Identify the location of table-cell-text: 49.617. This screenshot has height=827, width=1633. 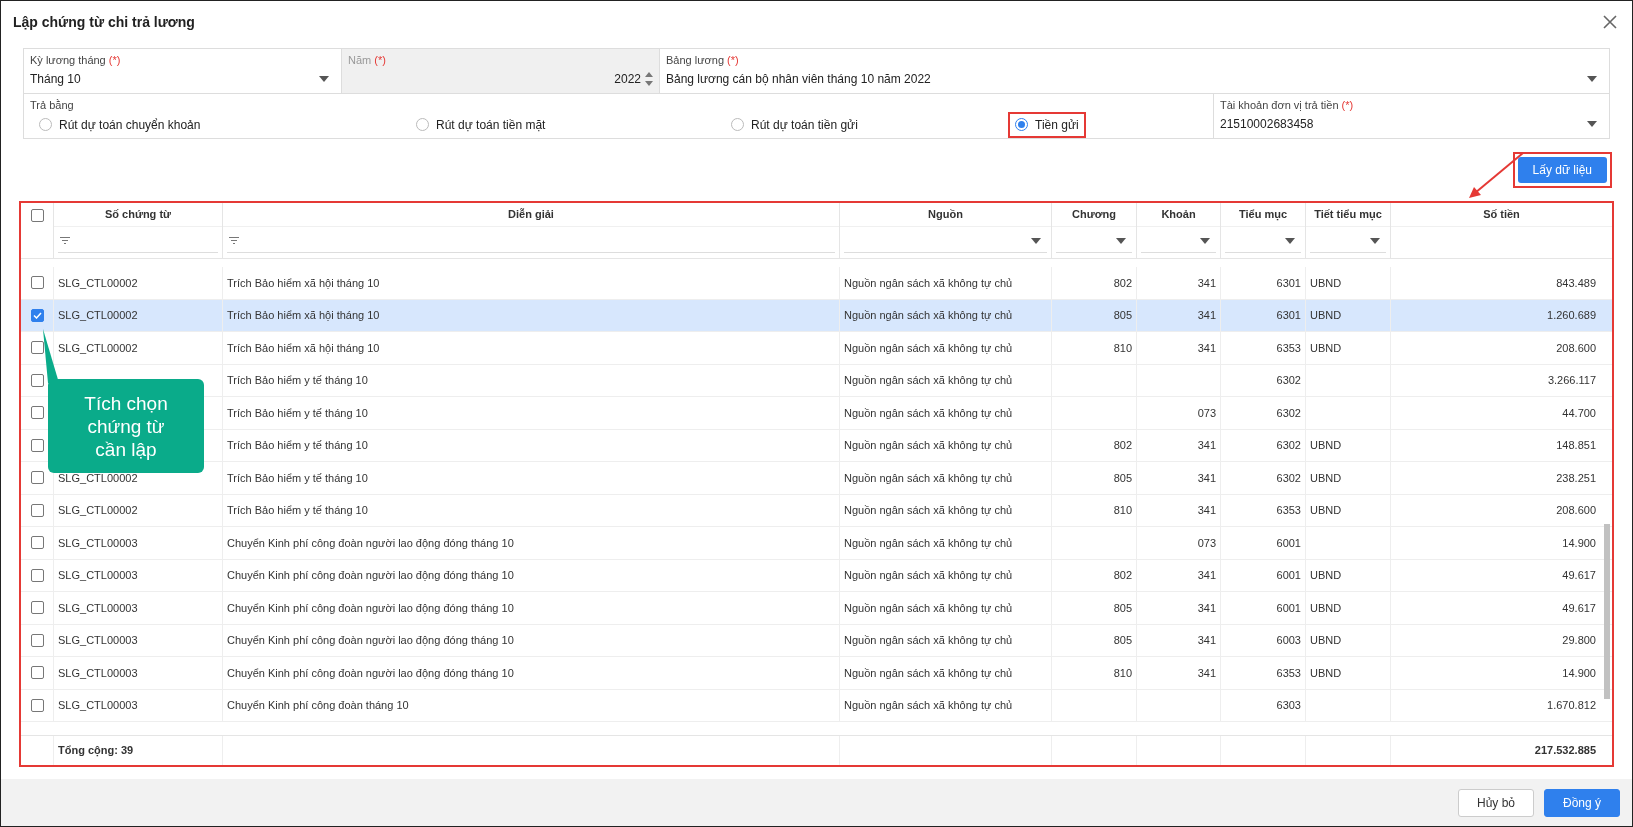
(1579, 608).